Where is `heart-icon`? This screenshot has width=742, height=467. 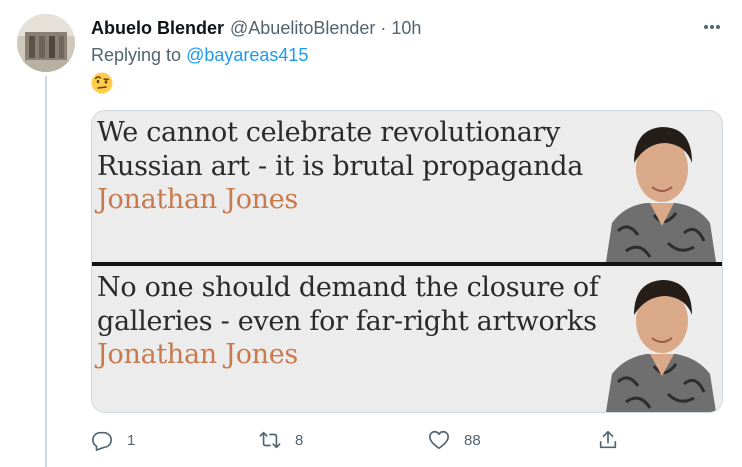 heart-icon is located at coordinates (439, 440).